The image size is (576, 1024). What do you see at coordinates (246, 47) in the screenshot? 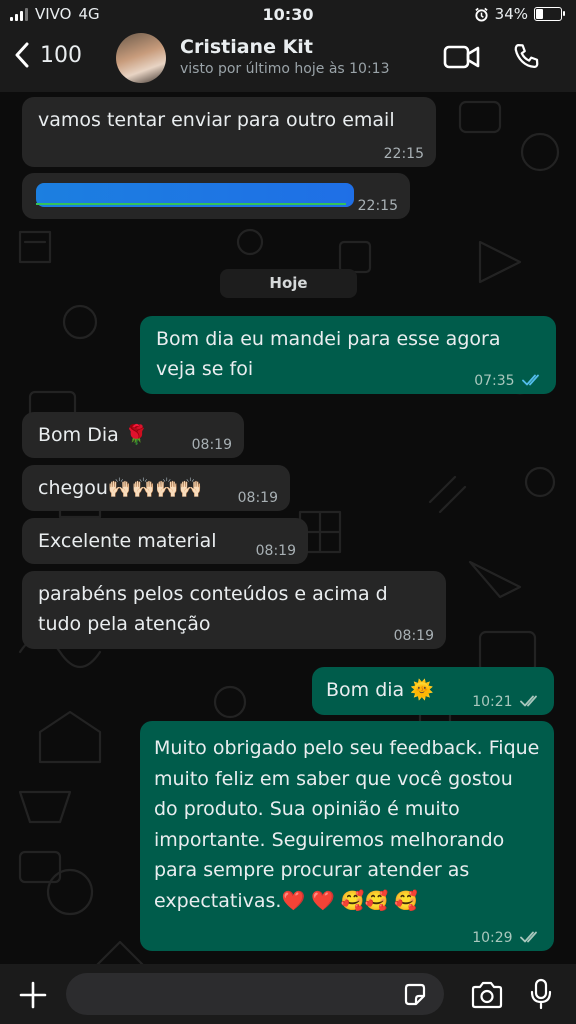
I see `contact-name: Cristiane Kit` at bounding box center [246, 47].